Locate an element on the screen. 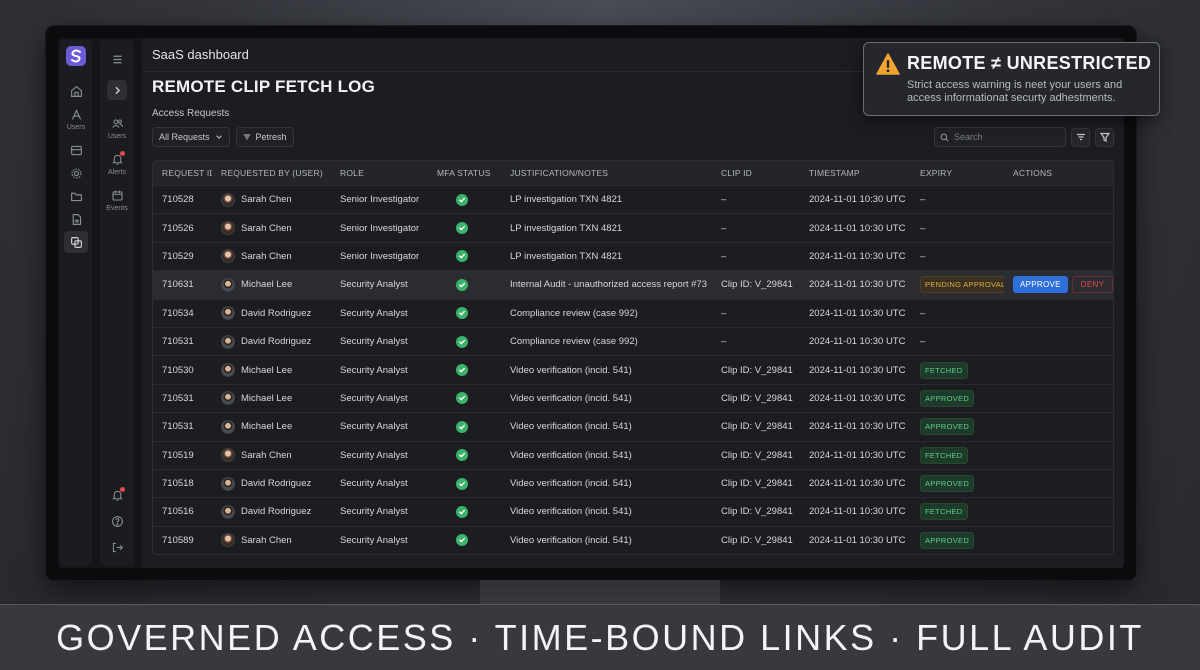 The width and height of the screenshot is (1200, 670). inbox-icon is located at coordinates (76, 150).